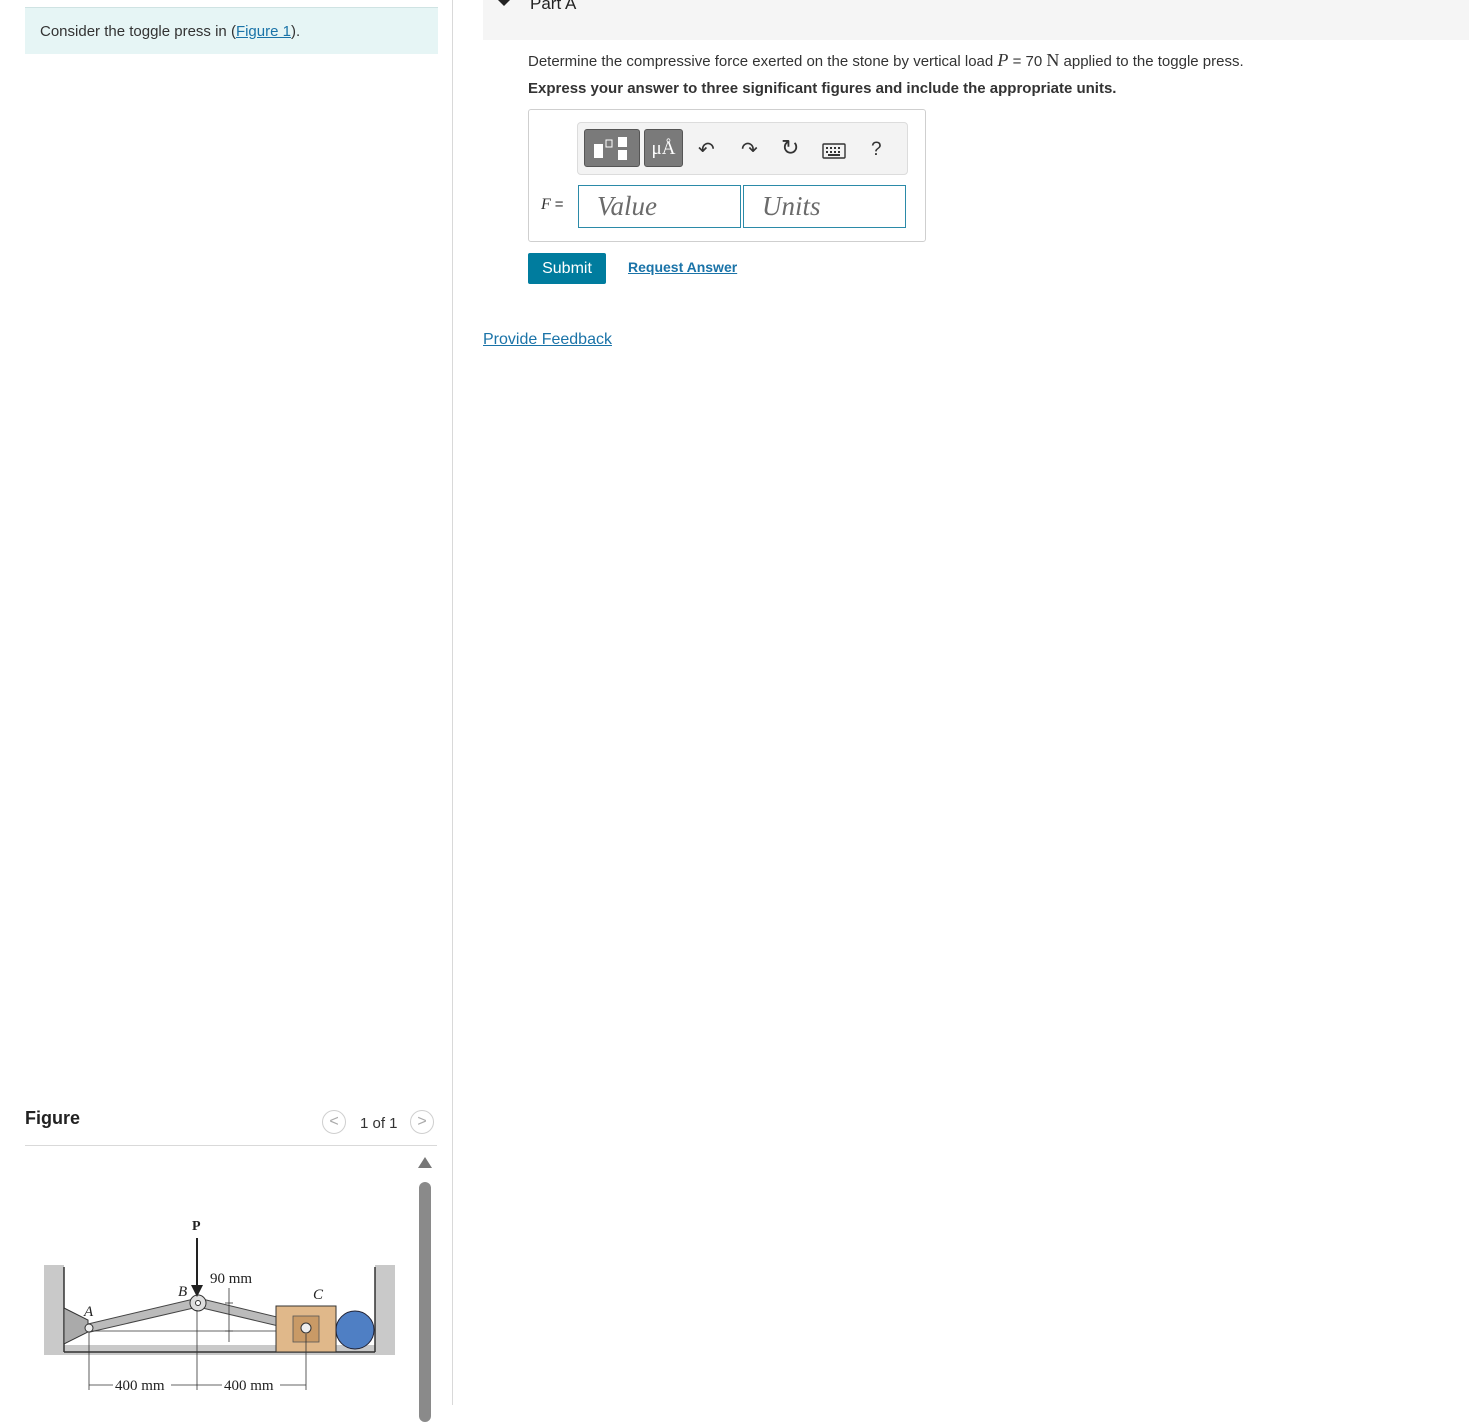 Image resolution: width=1469 pixels, height=1422 pixels. What do you see at coordinates (546, 204) in the screenshot?
I see `answer-variable: F` at bounding box center [546, 204].